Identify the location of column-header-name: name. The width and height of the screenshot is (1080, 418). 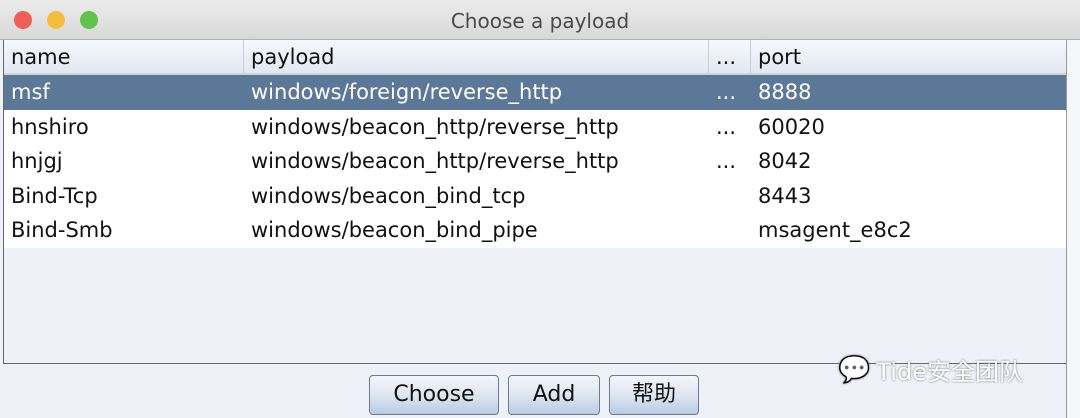
(124, 56).